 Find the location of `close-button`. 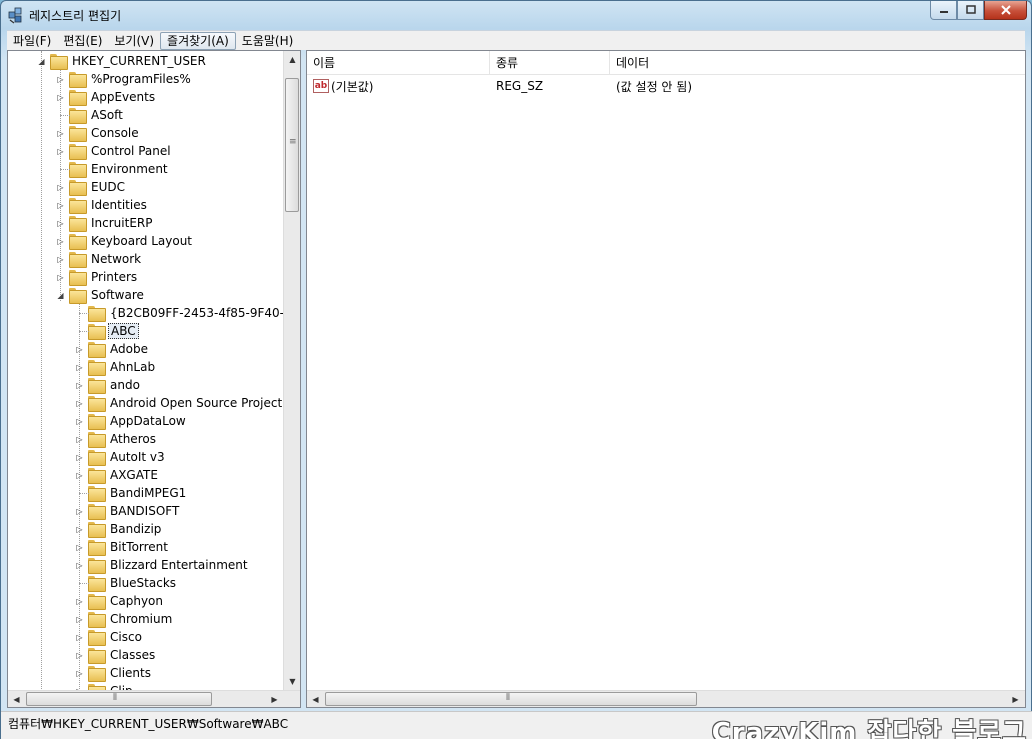

close-button is located at coordinates (1005, 10).